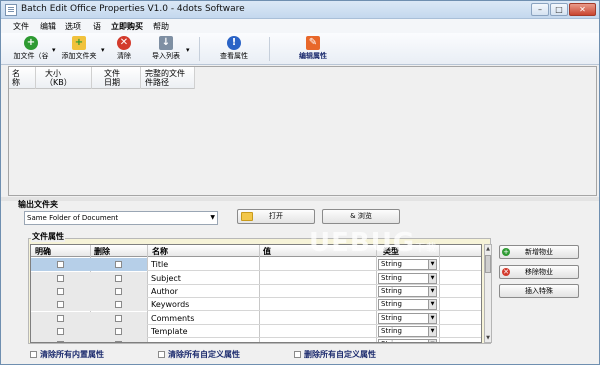  I want to click on menu-help: 帮助, so click(161, 26).